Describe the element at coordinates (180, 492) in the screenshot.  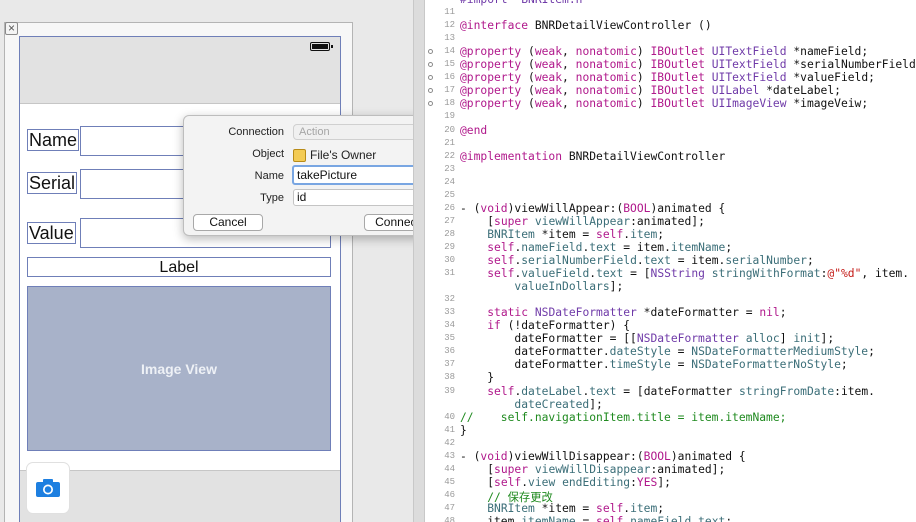
I see `toolbar` at that location.